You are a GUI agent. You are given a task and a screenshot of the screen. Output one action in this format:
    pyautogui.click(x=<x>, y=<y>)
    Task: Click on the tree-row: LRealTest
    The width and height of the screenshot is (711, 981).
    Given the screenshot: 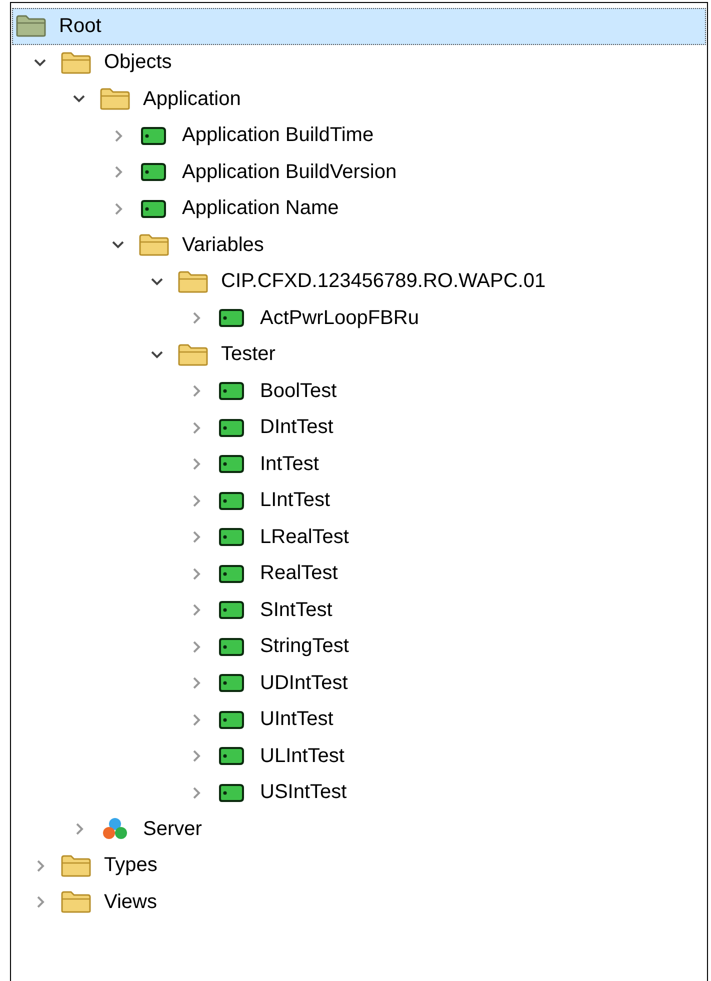 What is the action you would take?
    pyautogui.click(x=359, y=537)
    